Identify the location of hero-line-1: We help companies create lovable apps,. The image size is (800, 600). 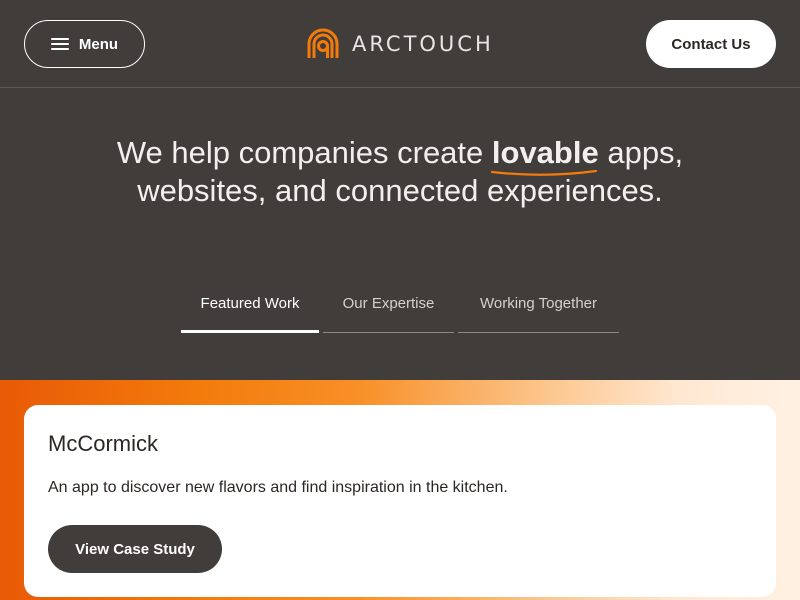
(400, 155).